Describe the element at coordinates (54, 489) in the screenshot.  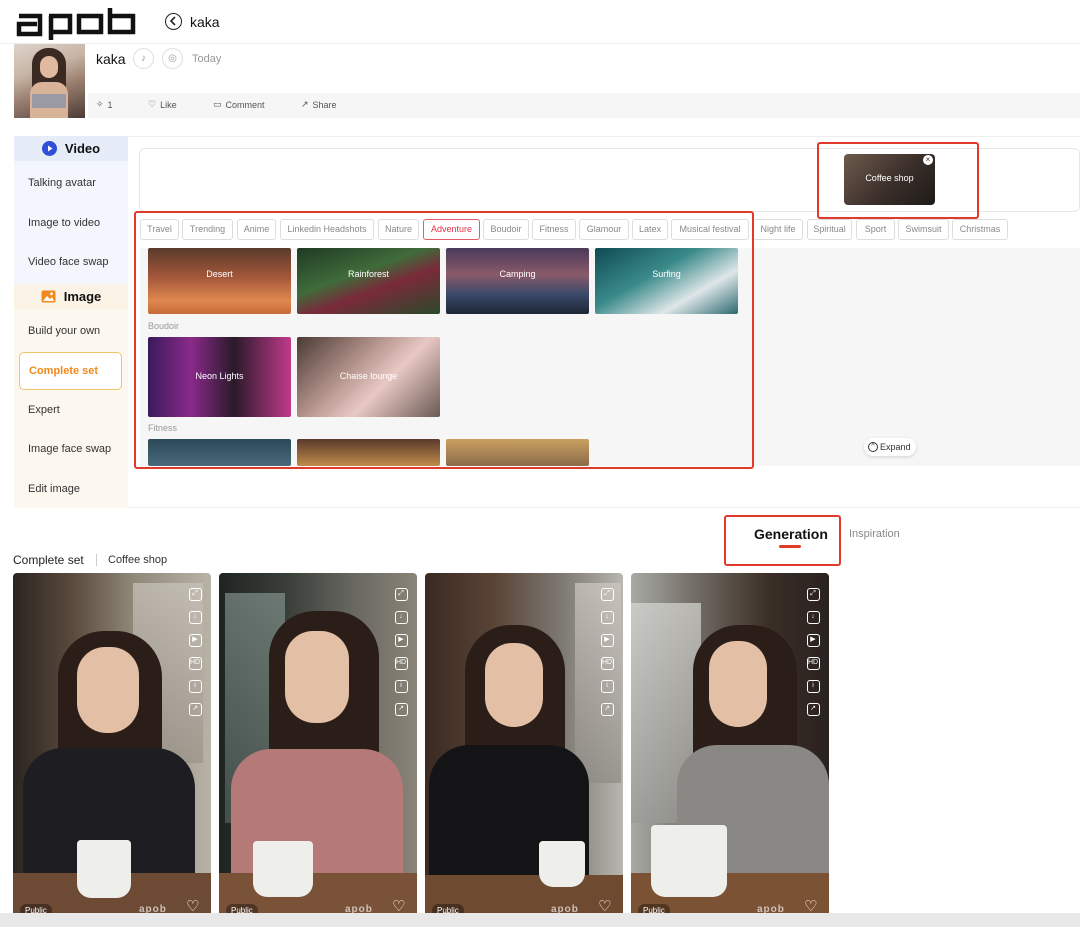
I see `sidebar-item-edit-image: Edit image` at that location.